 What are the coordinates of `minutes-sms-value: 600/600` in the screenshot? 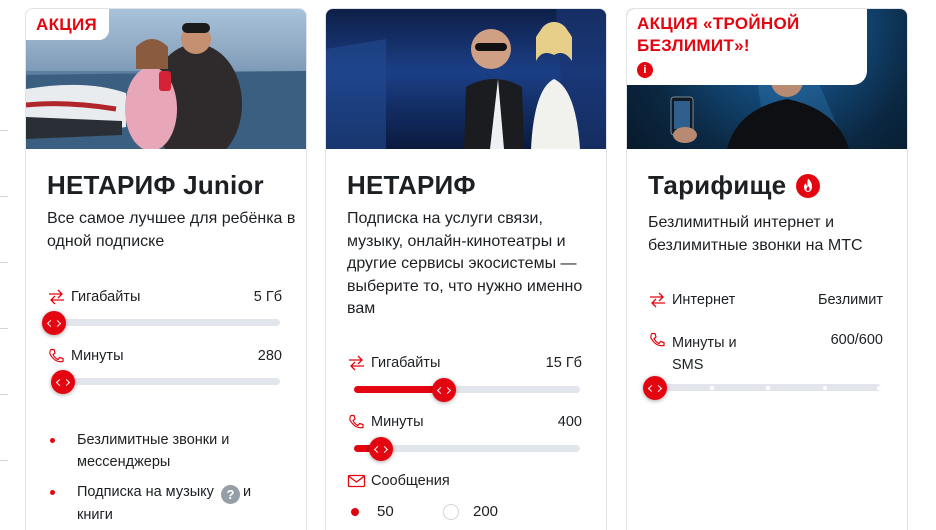 It's located at (856, 340).